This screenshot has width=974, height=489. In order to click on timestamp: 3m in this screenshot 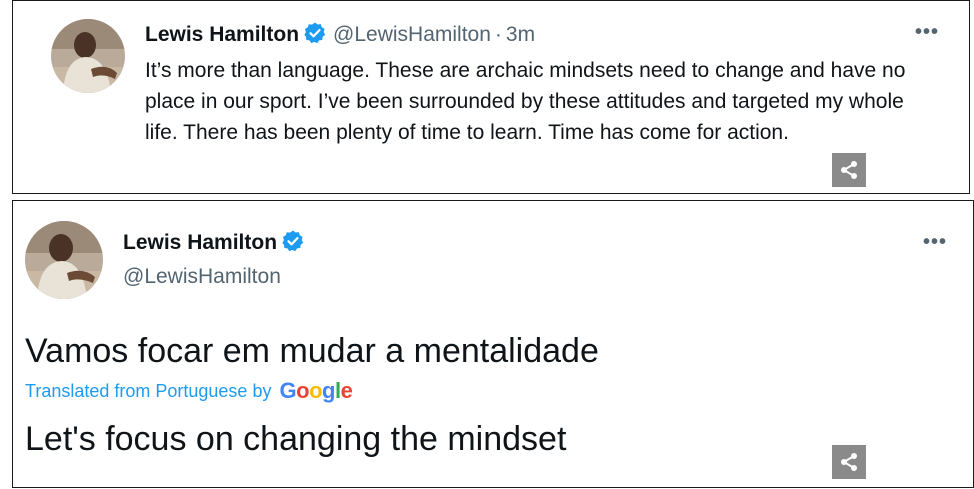, I will do `click(520, 34)`.